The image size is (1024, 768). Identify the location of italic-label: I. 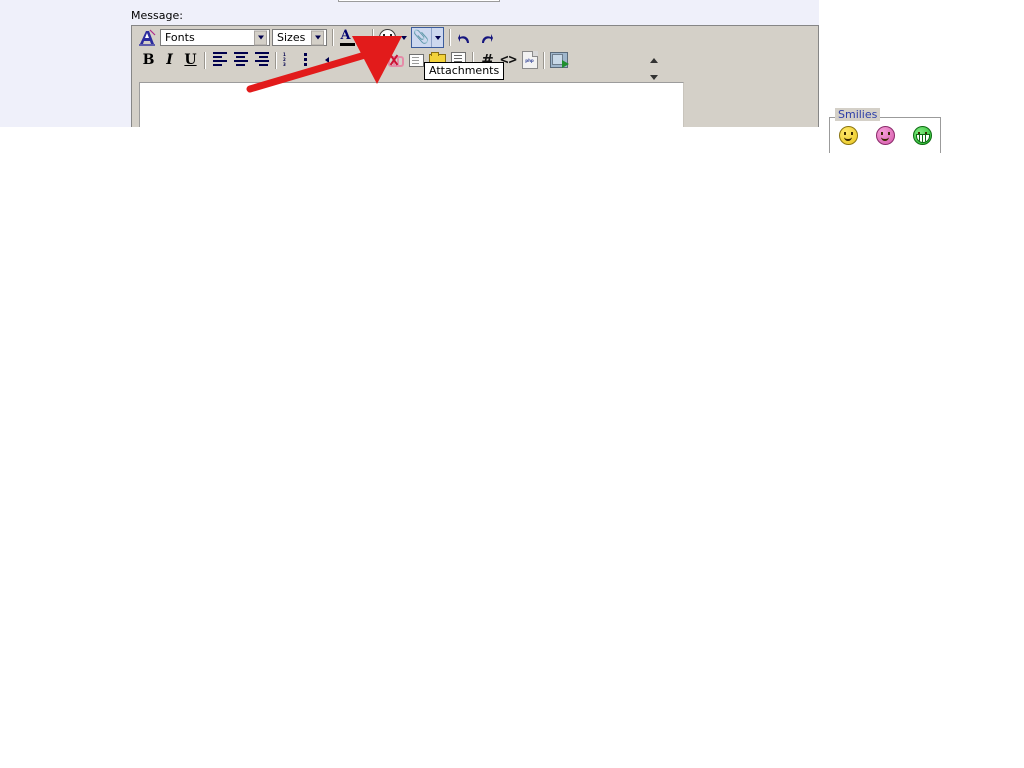
(169, 60).